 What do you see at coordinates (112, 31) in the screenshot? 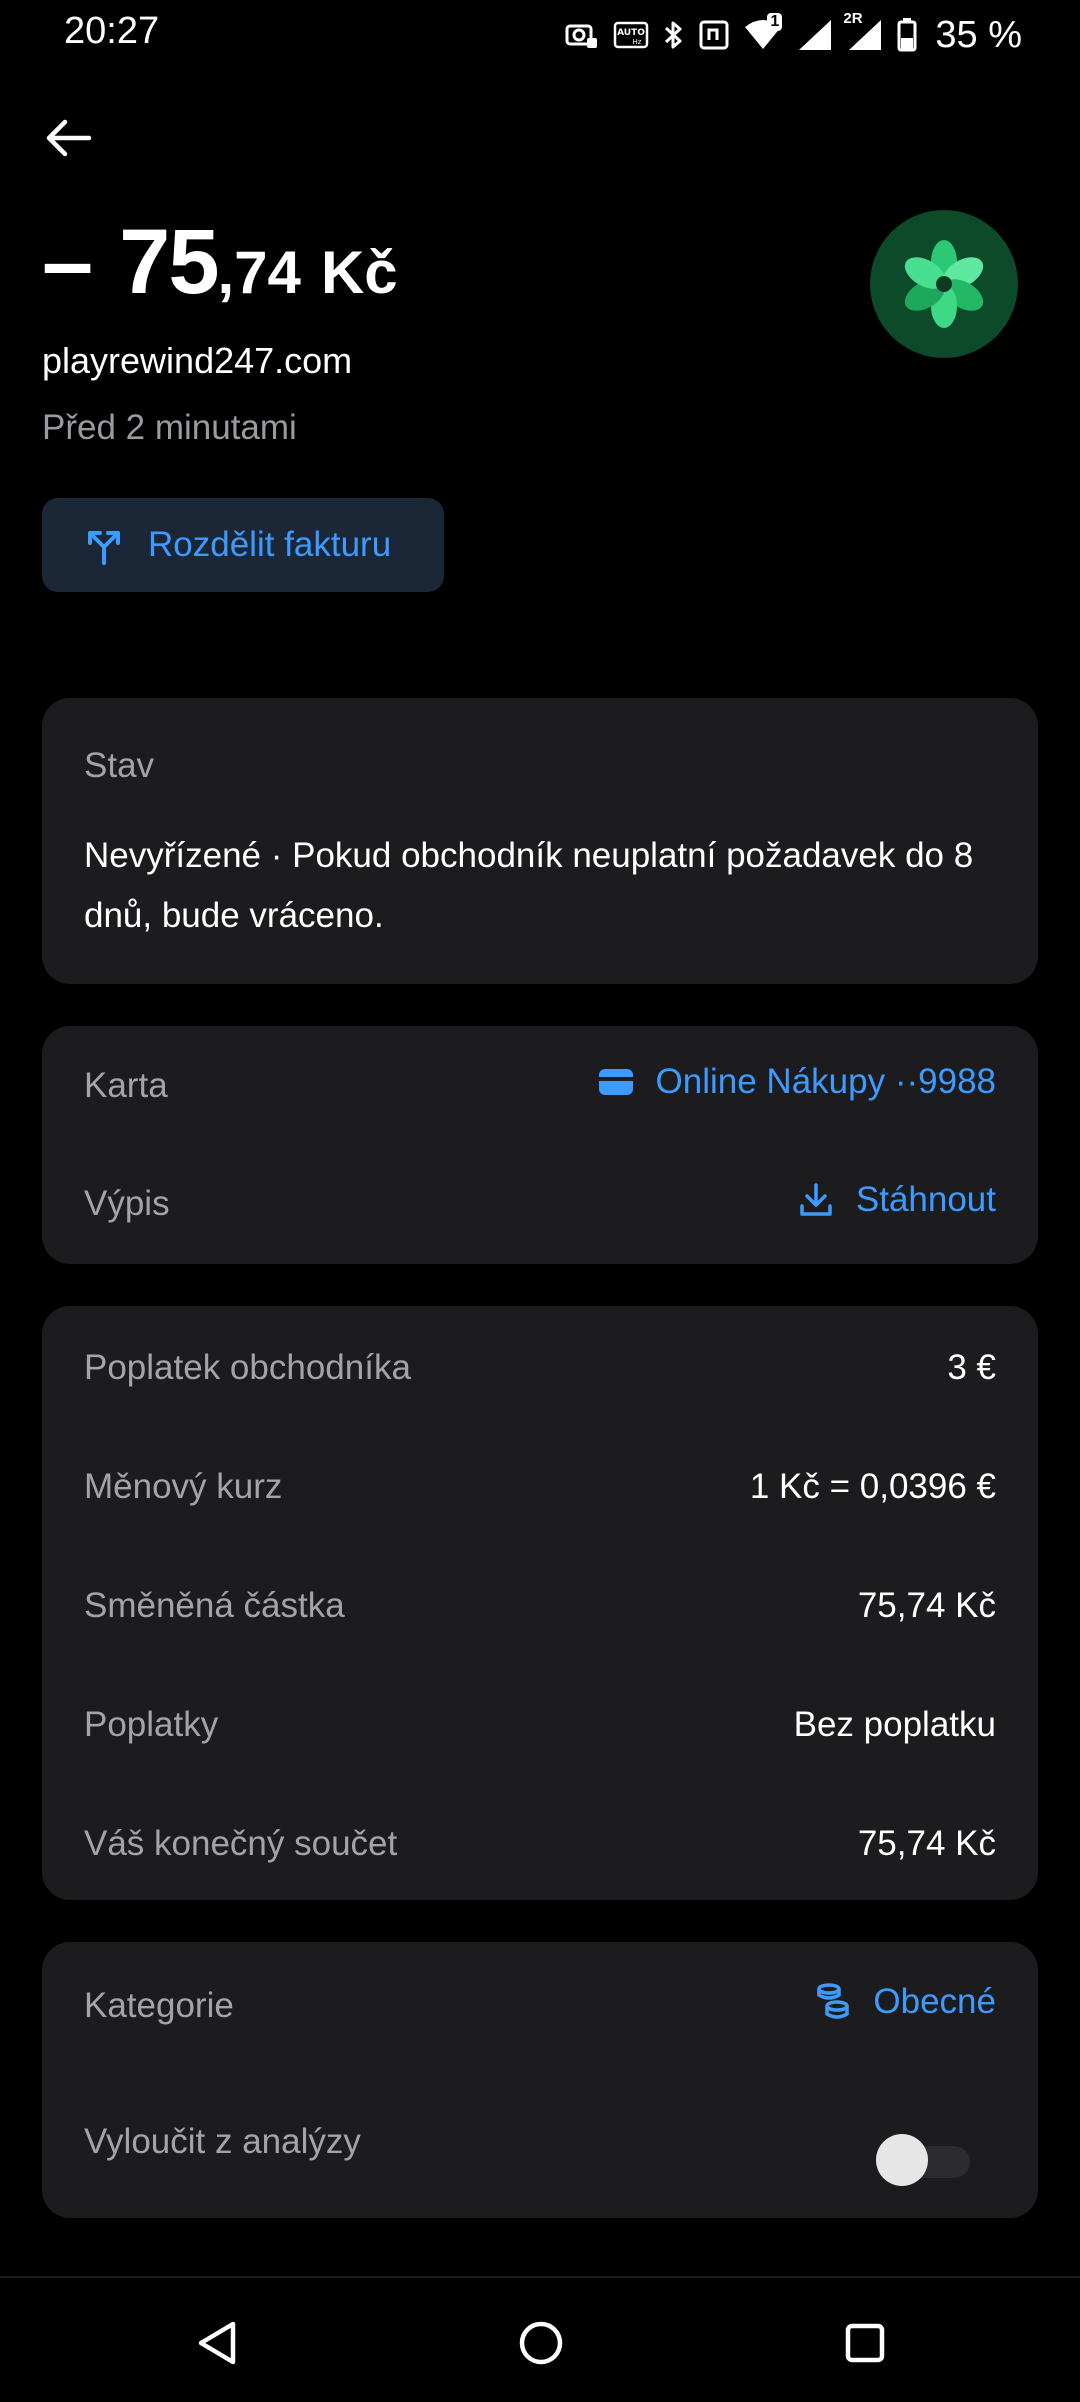
I see `status-time: 20:27` at bounding box center [112, 31].